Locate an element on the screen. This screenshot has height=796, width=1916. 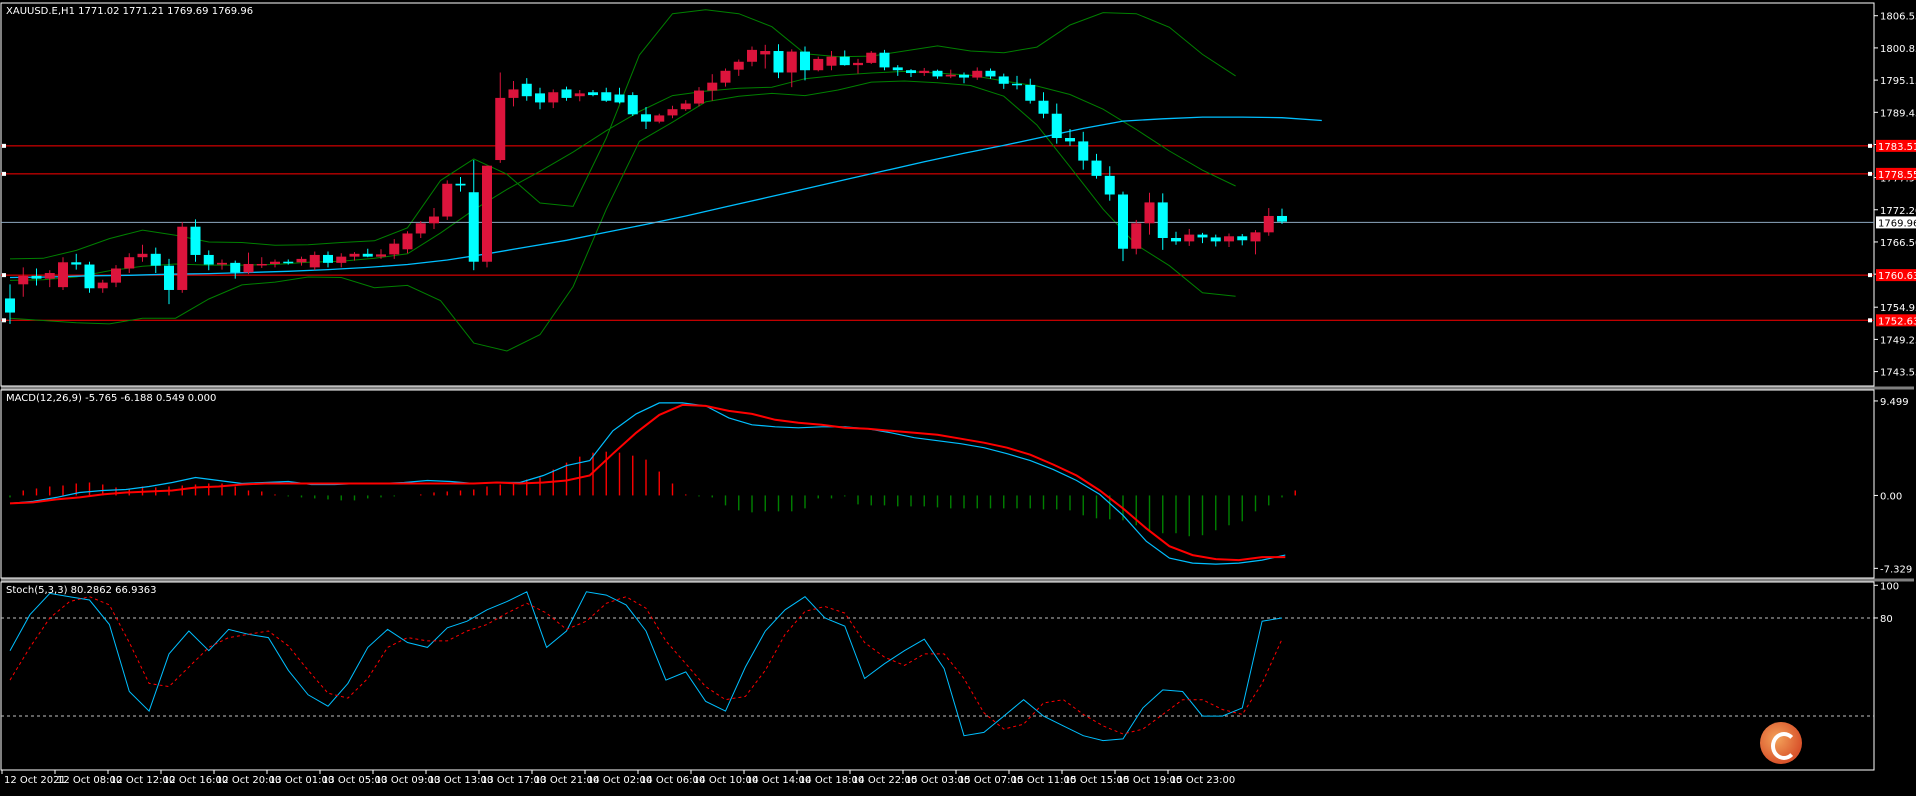
level-price-label: 1783.51 is located at coordinates (1897, 147).